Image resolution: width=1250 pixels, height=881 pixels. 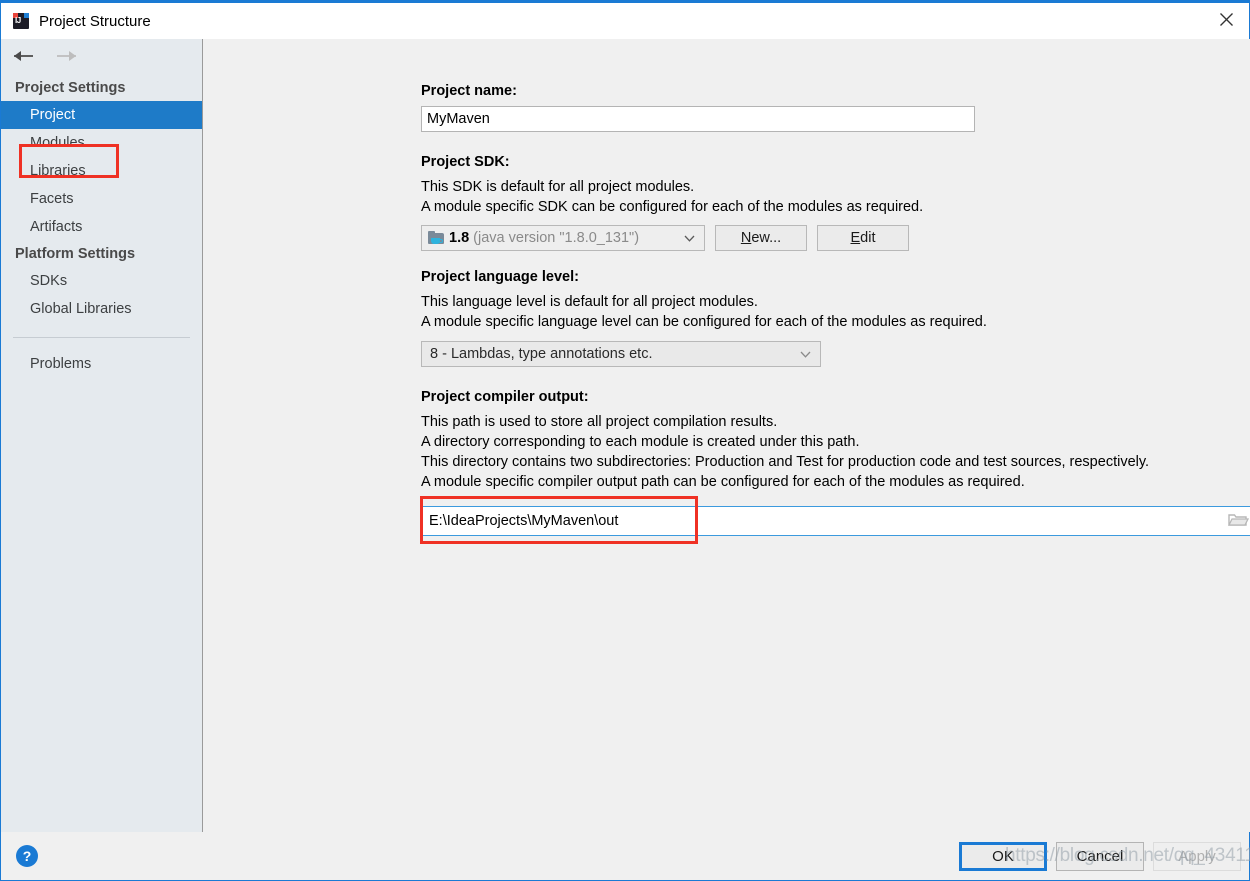 I want to click on compiler-output-path-wrap: E:\IdeaProjects\MyMaven\out, so click(x=835, y=520).